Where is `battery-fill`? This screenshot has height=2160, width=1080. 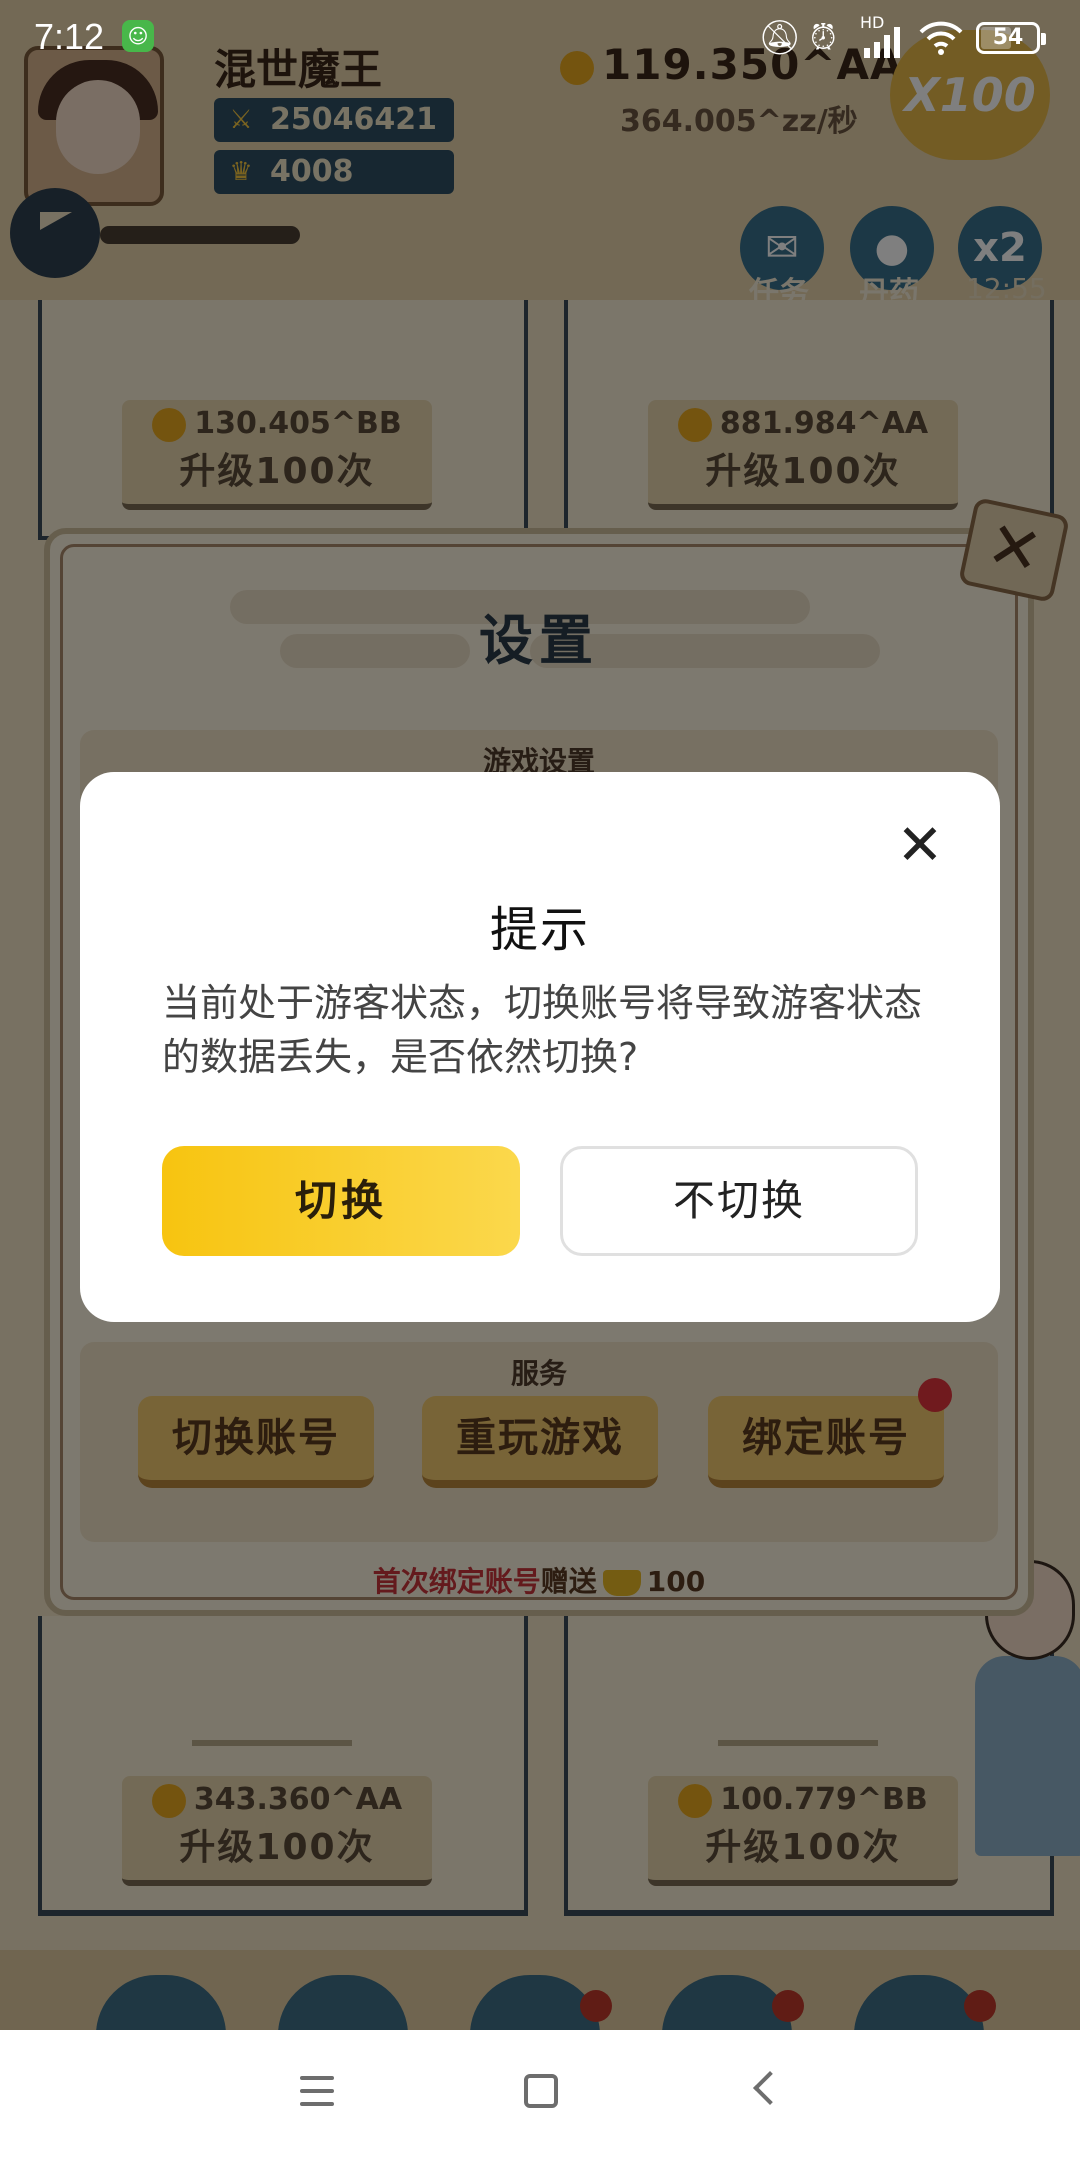 battery-fill is located at coordinates (996, 38).